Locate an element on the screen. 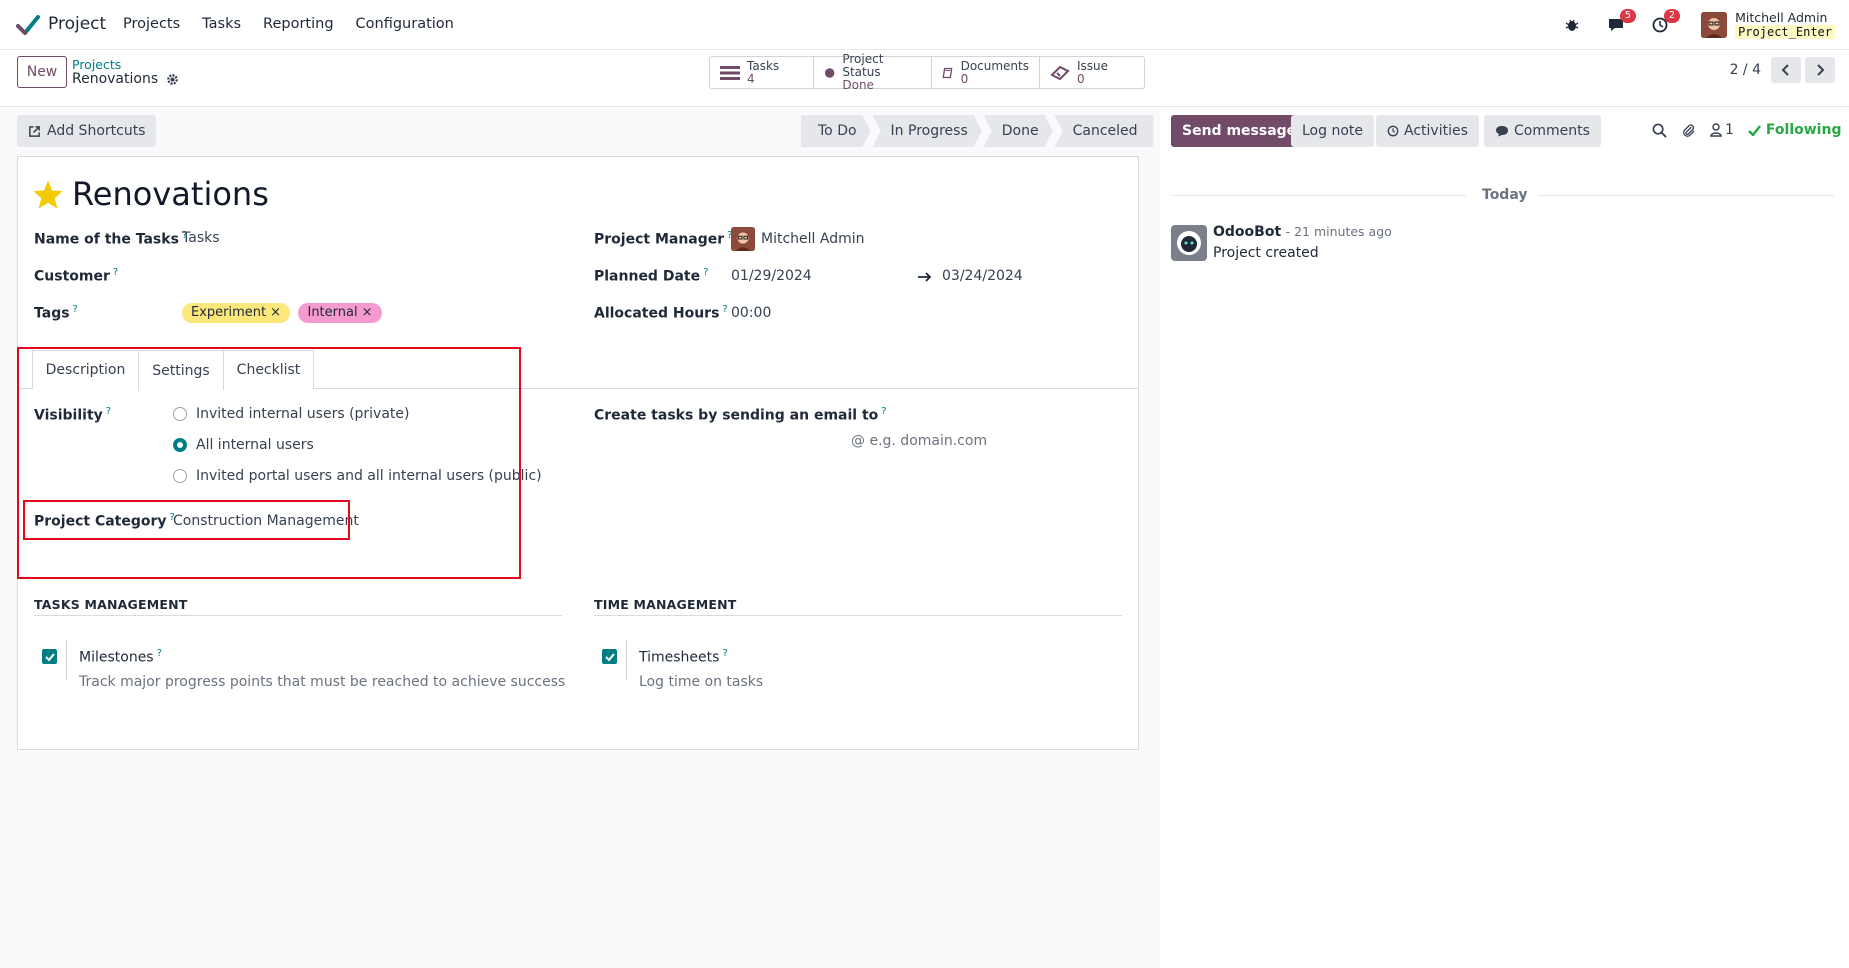  status-dot-icon is located at coordinates (829, 72).